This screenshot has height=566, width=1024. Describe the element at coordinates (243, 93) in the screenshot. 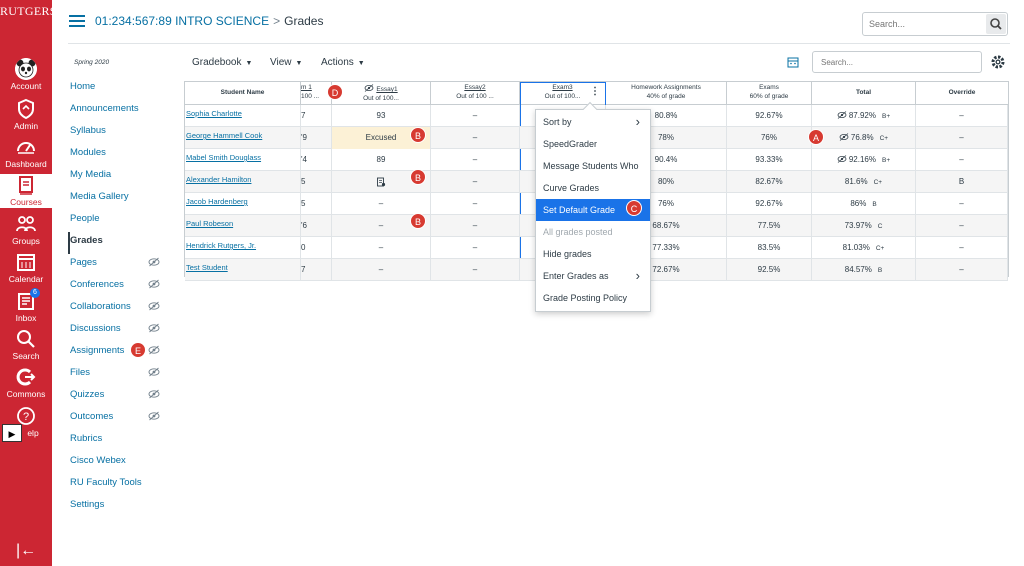

I see `column-header-student-name: Student Name` at that location.